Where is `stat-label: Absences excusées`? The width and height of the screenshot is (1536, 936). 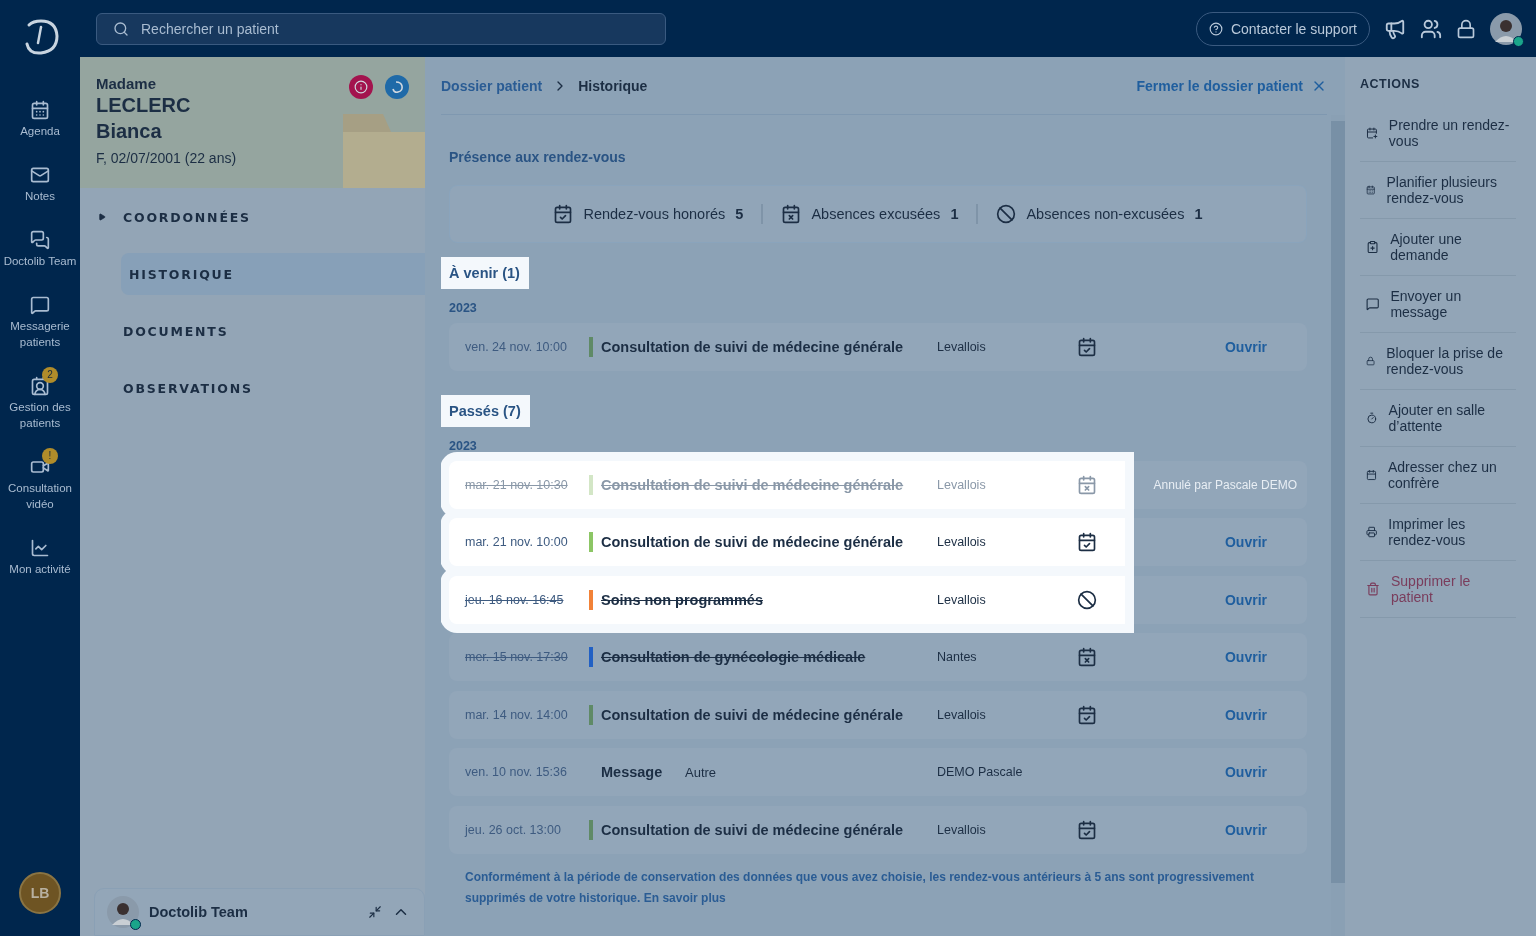
stat-label: Absences excusées is located at coordinates (876, 214).